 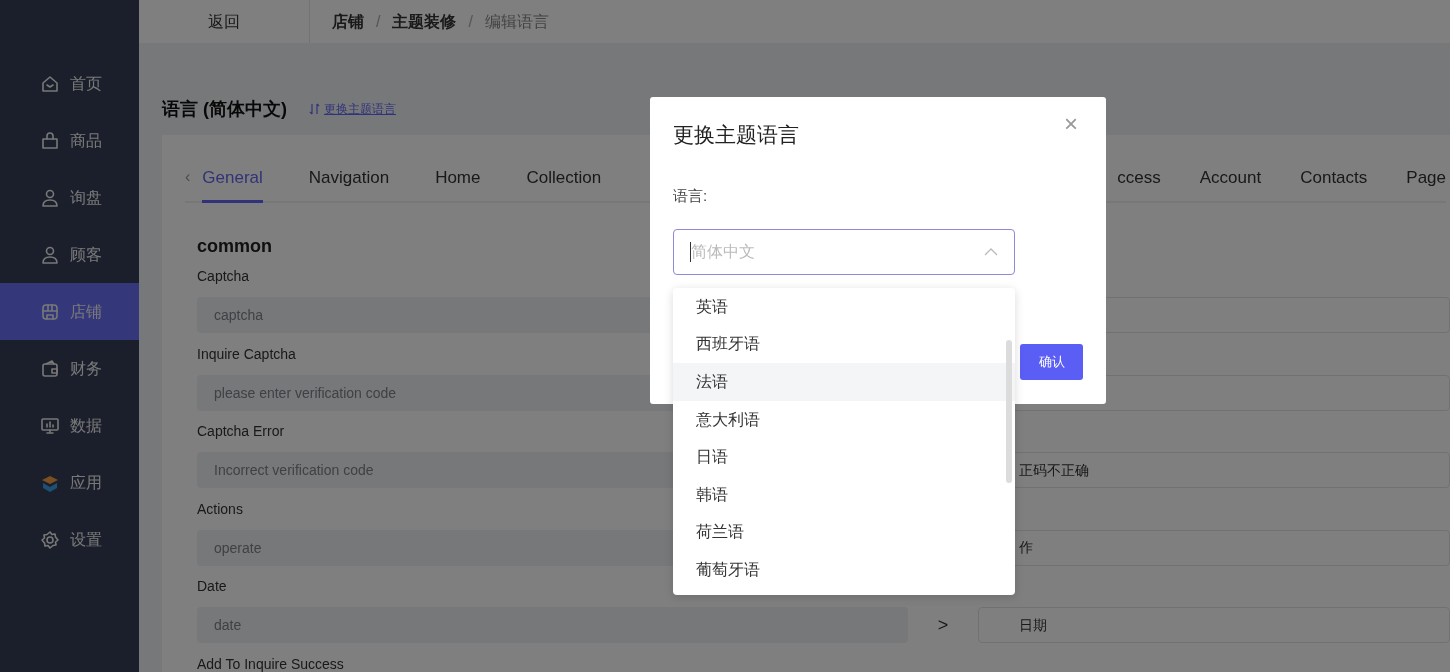 I want to click on field-label: 语言:, so click(x=690, y=195).